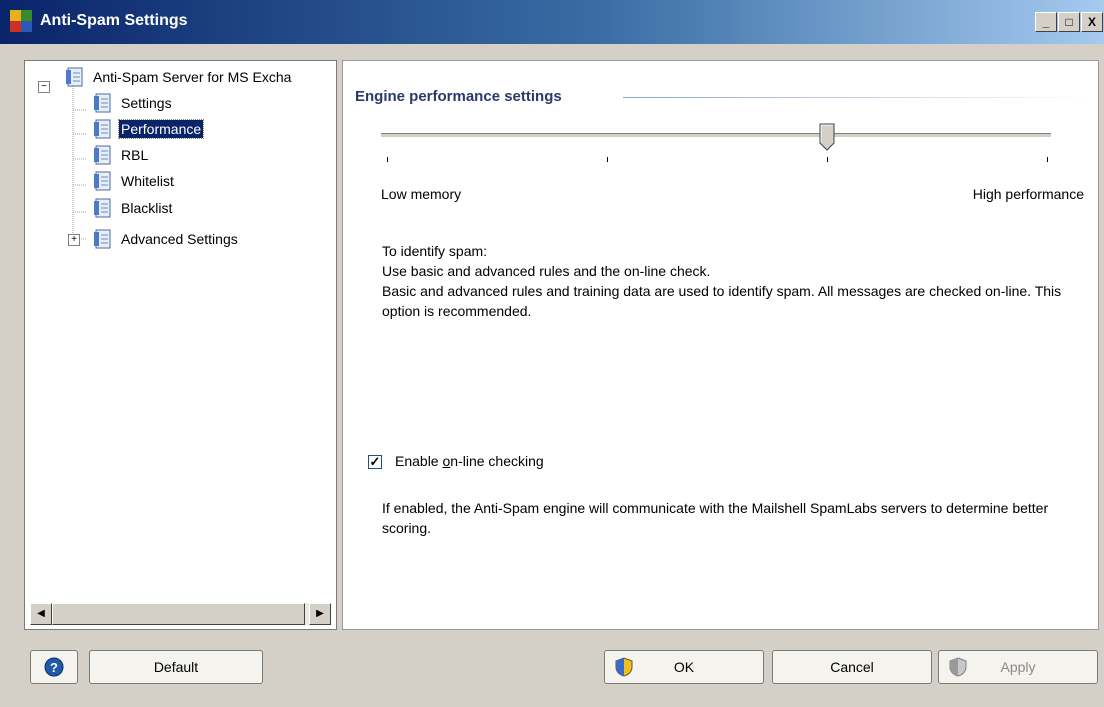 The width and height of the screenshot is (1104, 707). Describe the element at coordinates (497, 461) in the screenshot. I see `label-suffix: n-line checking` at that location.